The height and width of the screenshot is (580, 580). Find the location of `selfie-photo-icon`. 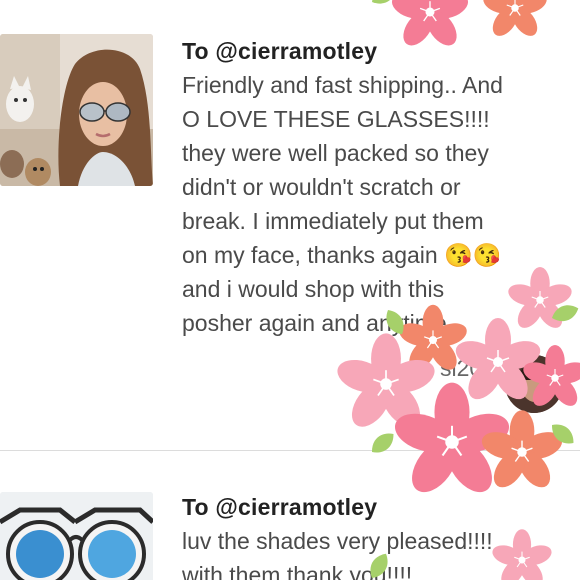

selfie-photo-icon is located at coordinates (76, 110).